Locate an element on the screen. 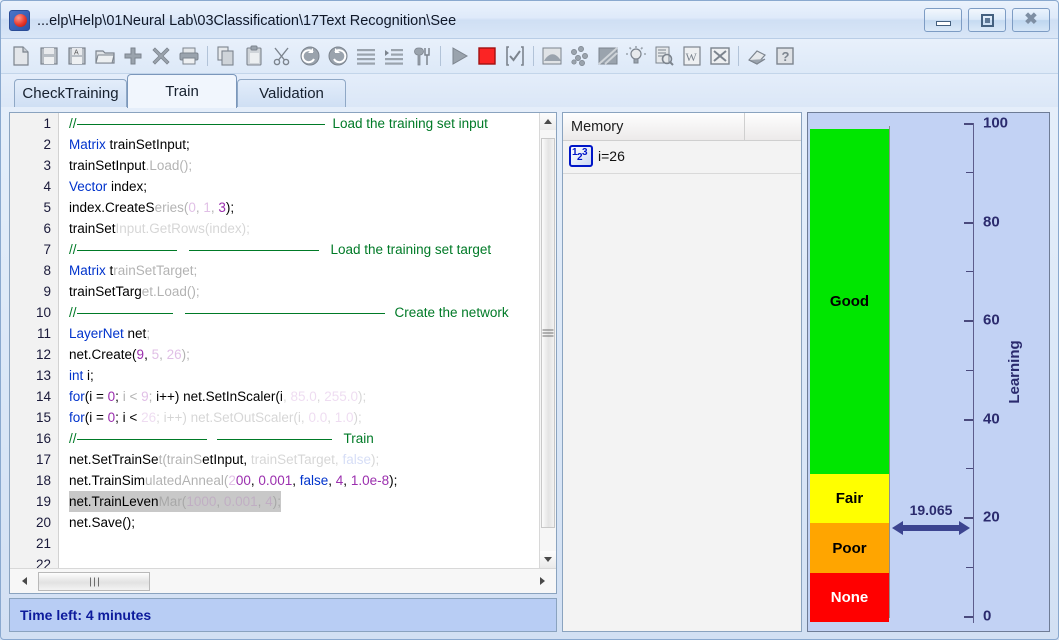 Image resolution: width=1059 pixels, height=640 pixels. chart-icon is located at coordinates (552, 56).